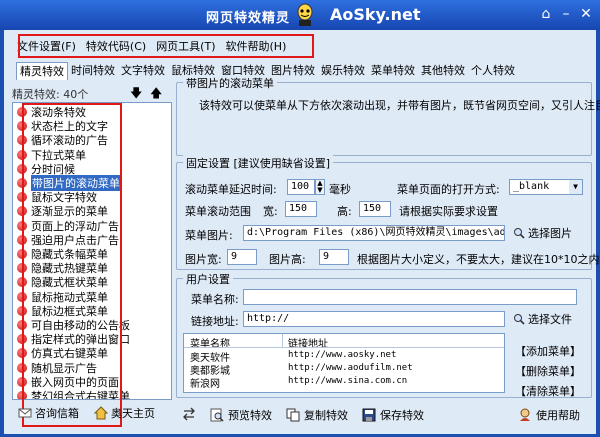  I want to click on consult-mailbox-button: 咨询信箱, so click(48, 413).